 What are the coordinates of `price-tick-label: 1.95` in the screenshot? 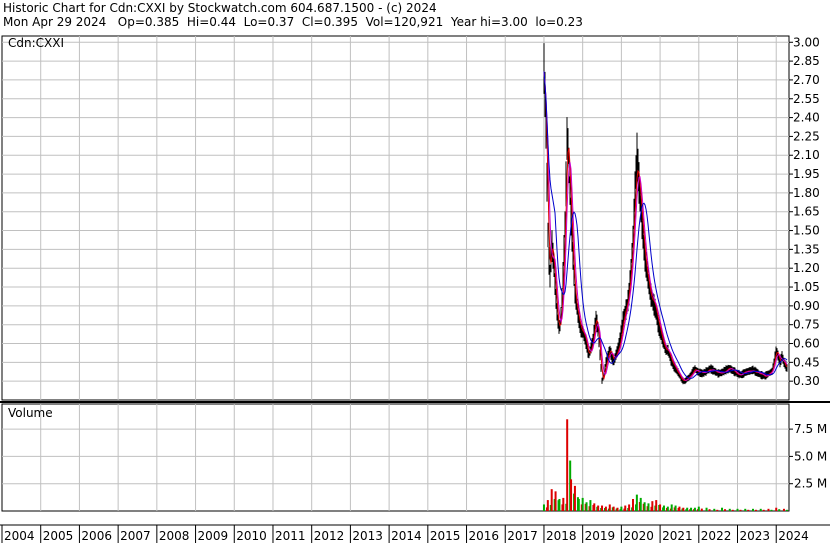 It's located at (806, 174).